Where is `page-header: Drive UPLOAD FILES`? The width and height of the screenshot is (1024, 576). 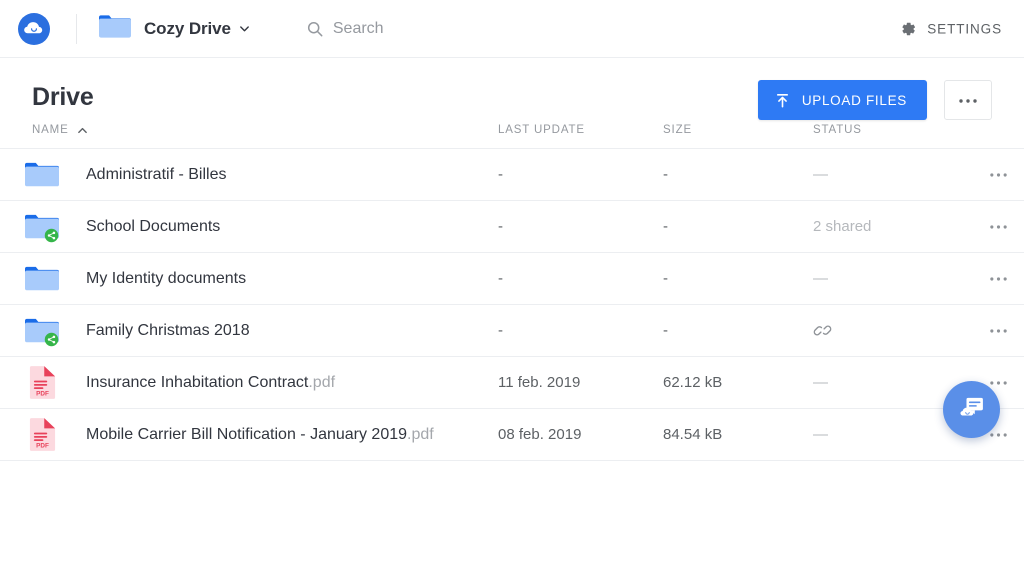 page-header: Drive UPLOAD FILES is located at coordinates (512, 91).